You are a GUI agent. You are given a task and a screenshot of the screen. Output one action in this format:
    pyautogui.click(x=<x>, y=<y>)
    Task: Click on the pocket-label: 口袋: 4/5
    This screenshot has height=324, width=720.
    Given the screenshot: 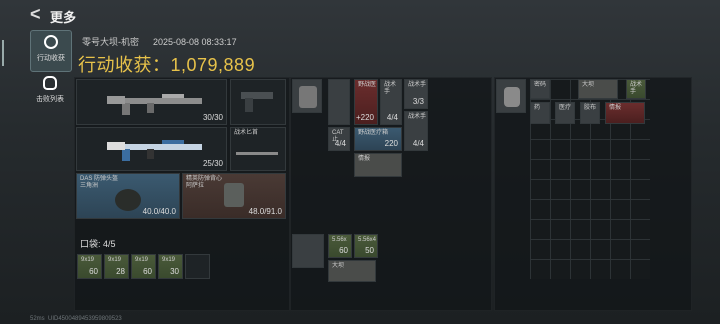 What is the action you would take?
    pyautogui.click(x=98, y=244)
    